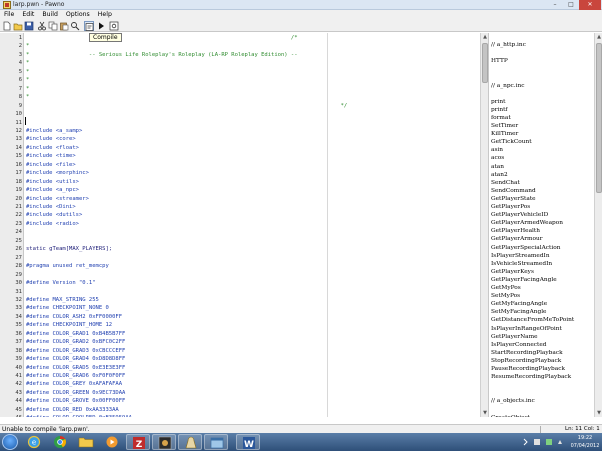 This screenshot has width=602, height=451. I want to click on code-line: #include <Dini>, so click(51, 207).